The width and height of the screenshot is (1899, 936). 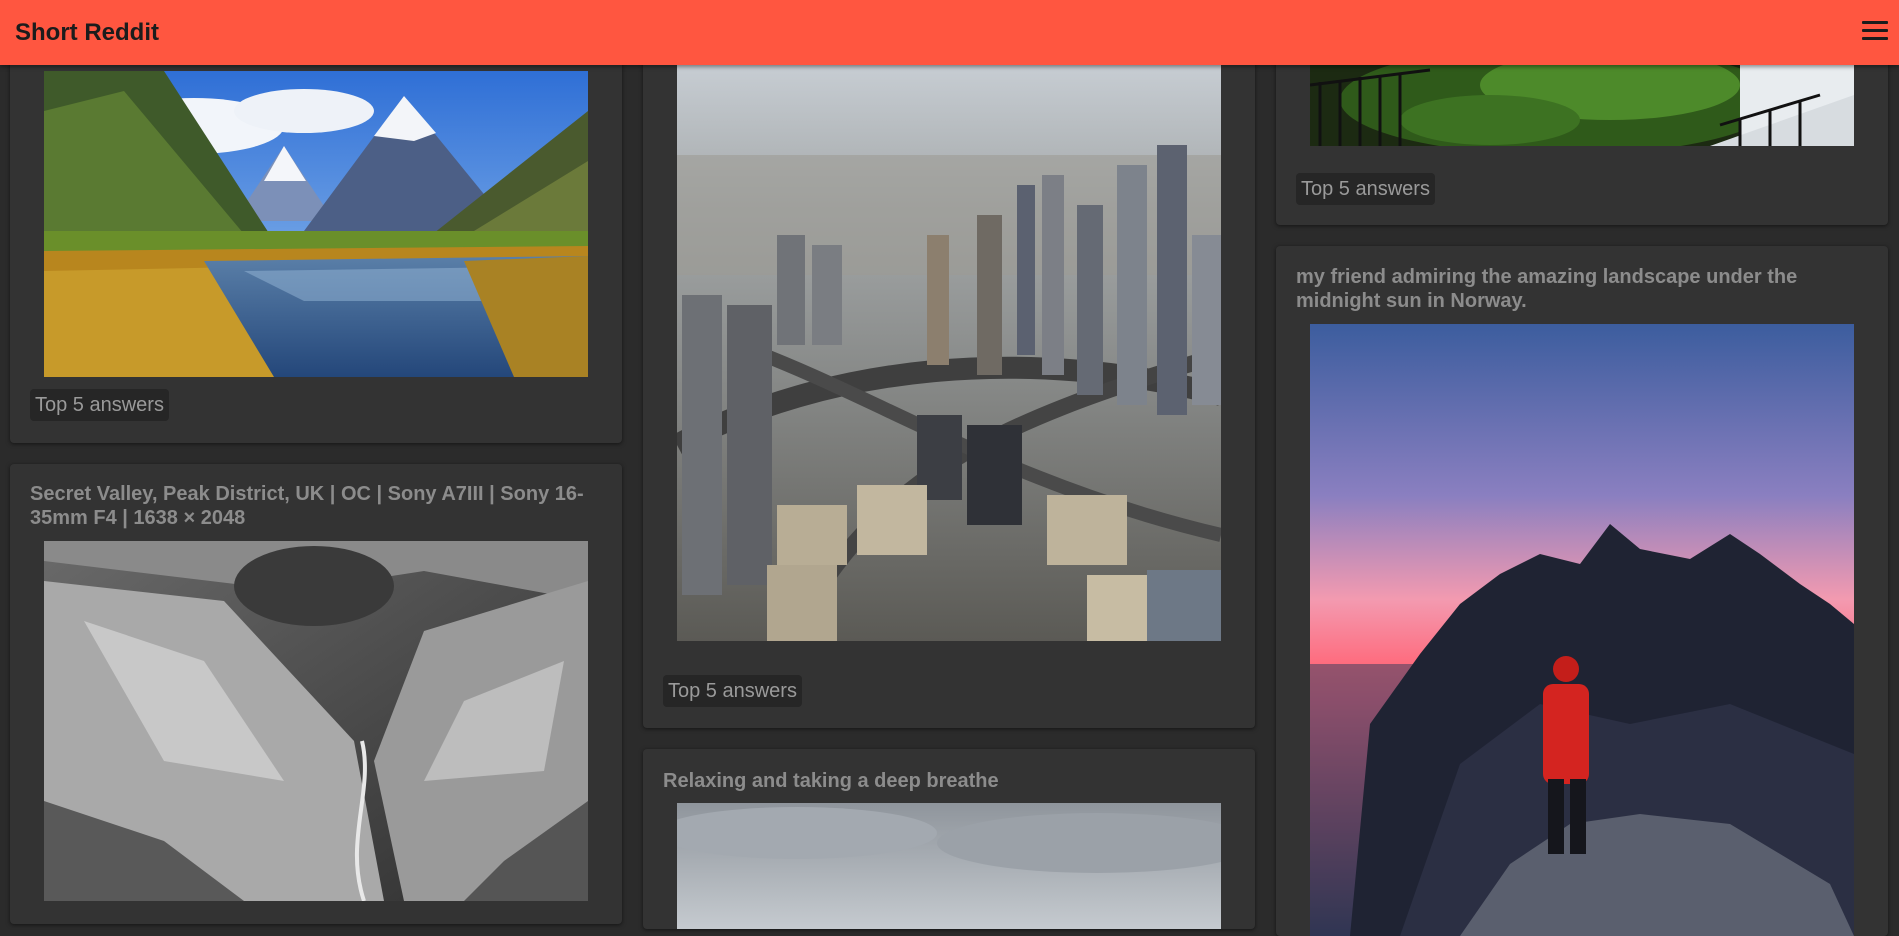 I want to click on hamburger-menu-icon, so click(x=1875, y=31).